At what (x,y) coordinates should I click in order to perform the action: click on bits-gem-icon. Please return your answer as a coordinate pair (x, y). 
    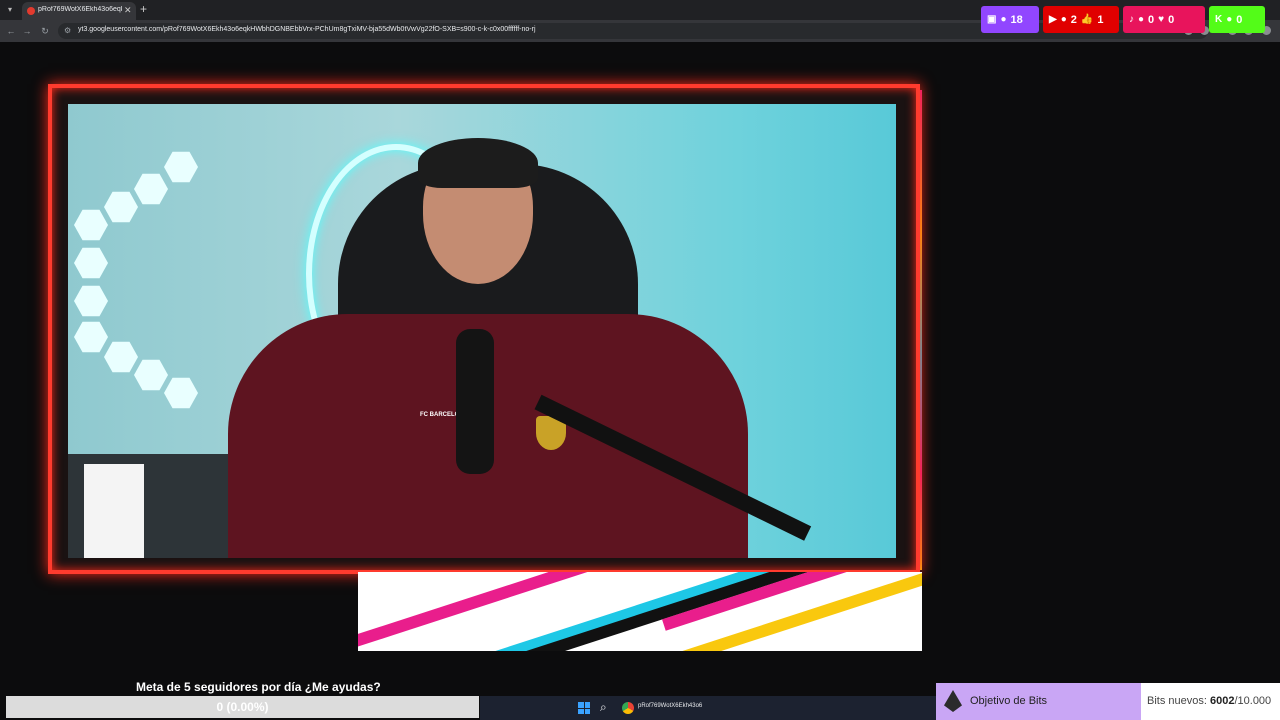
    Looking at the image, I should click on (953, 701).